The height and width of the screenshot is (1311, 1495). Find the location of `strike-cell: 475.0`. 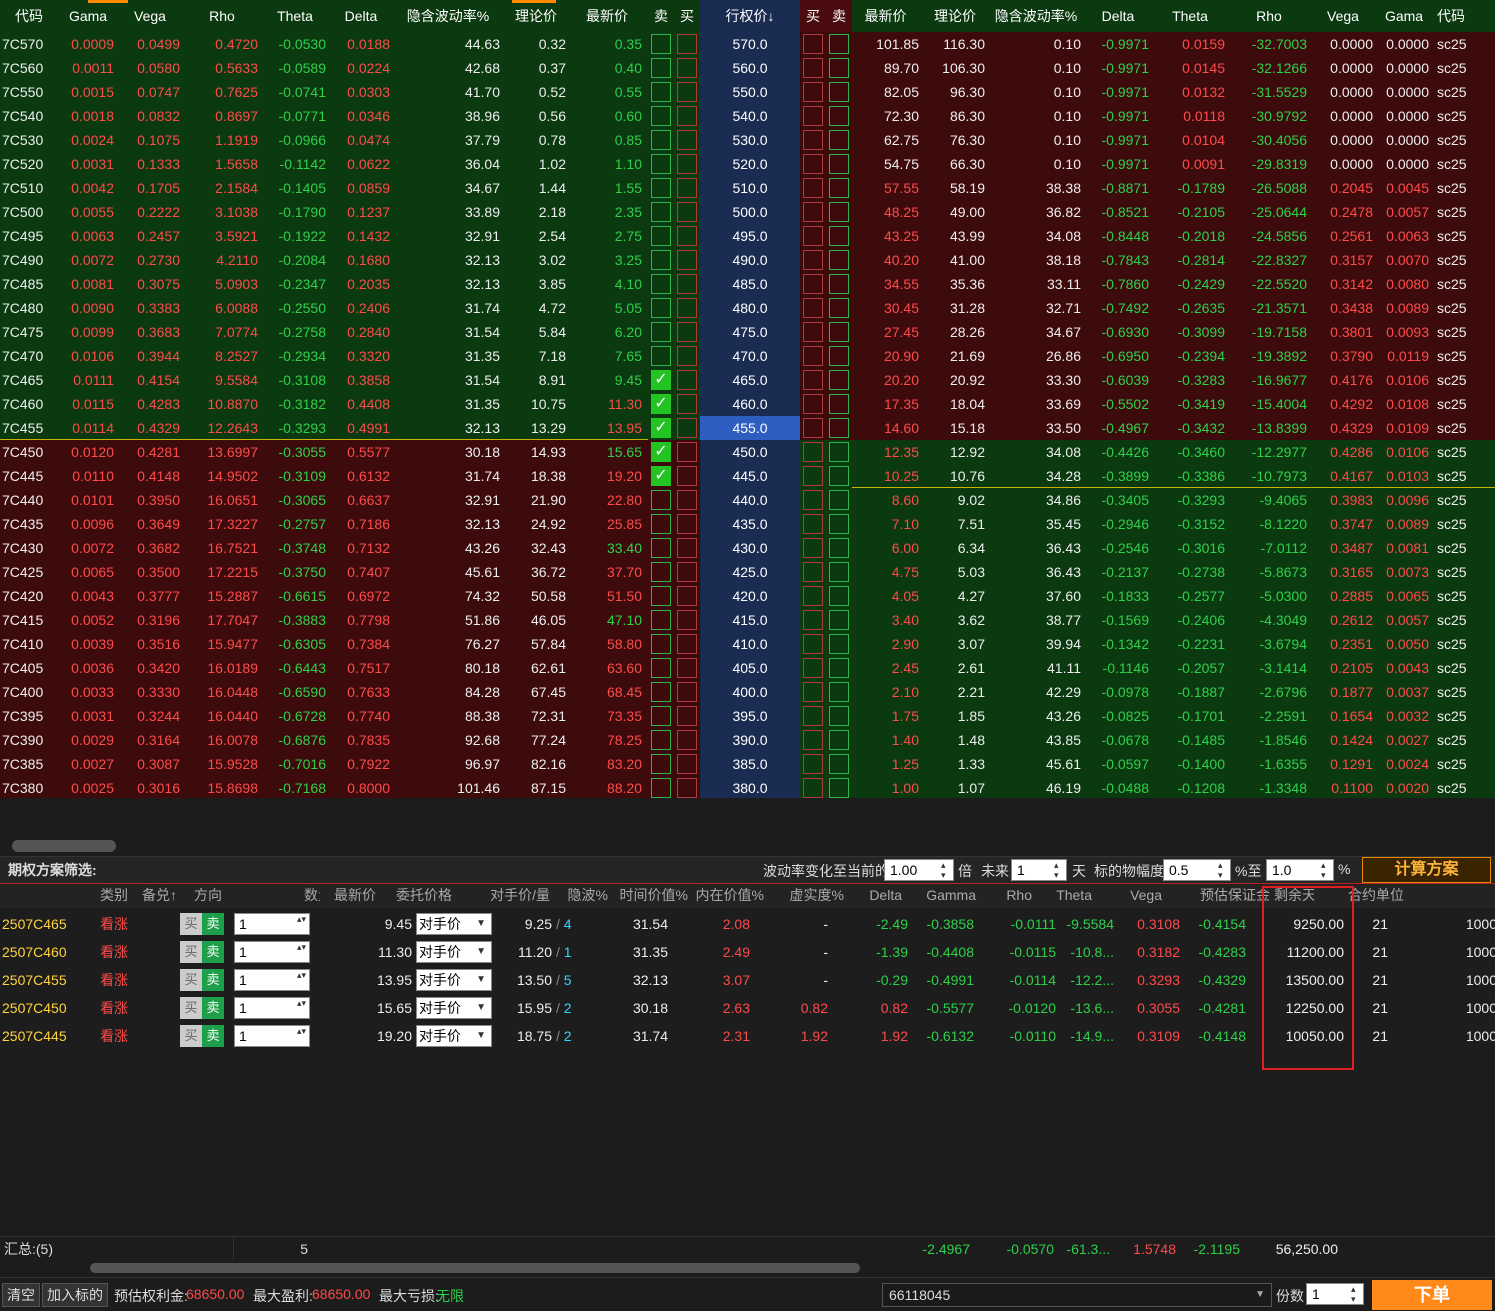

strike-cell: 475.0 is located at coordinates (750, 332).